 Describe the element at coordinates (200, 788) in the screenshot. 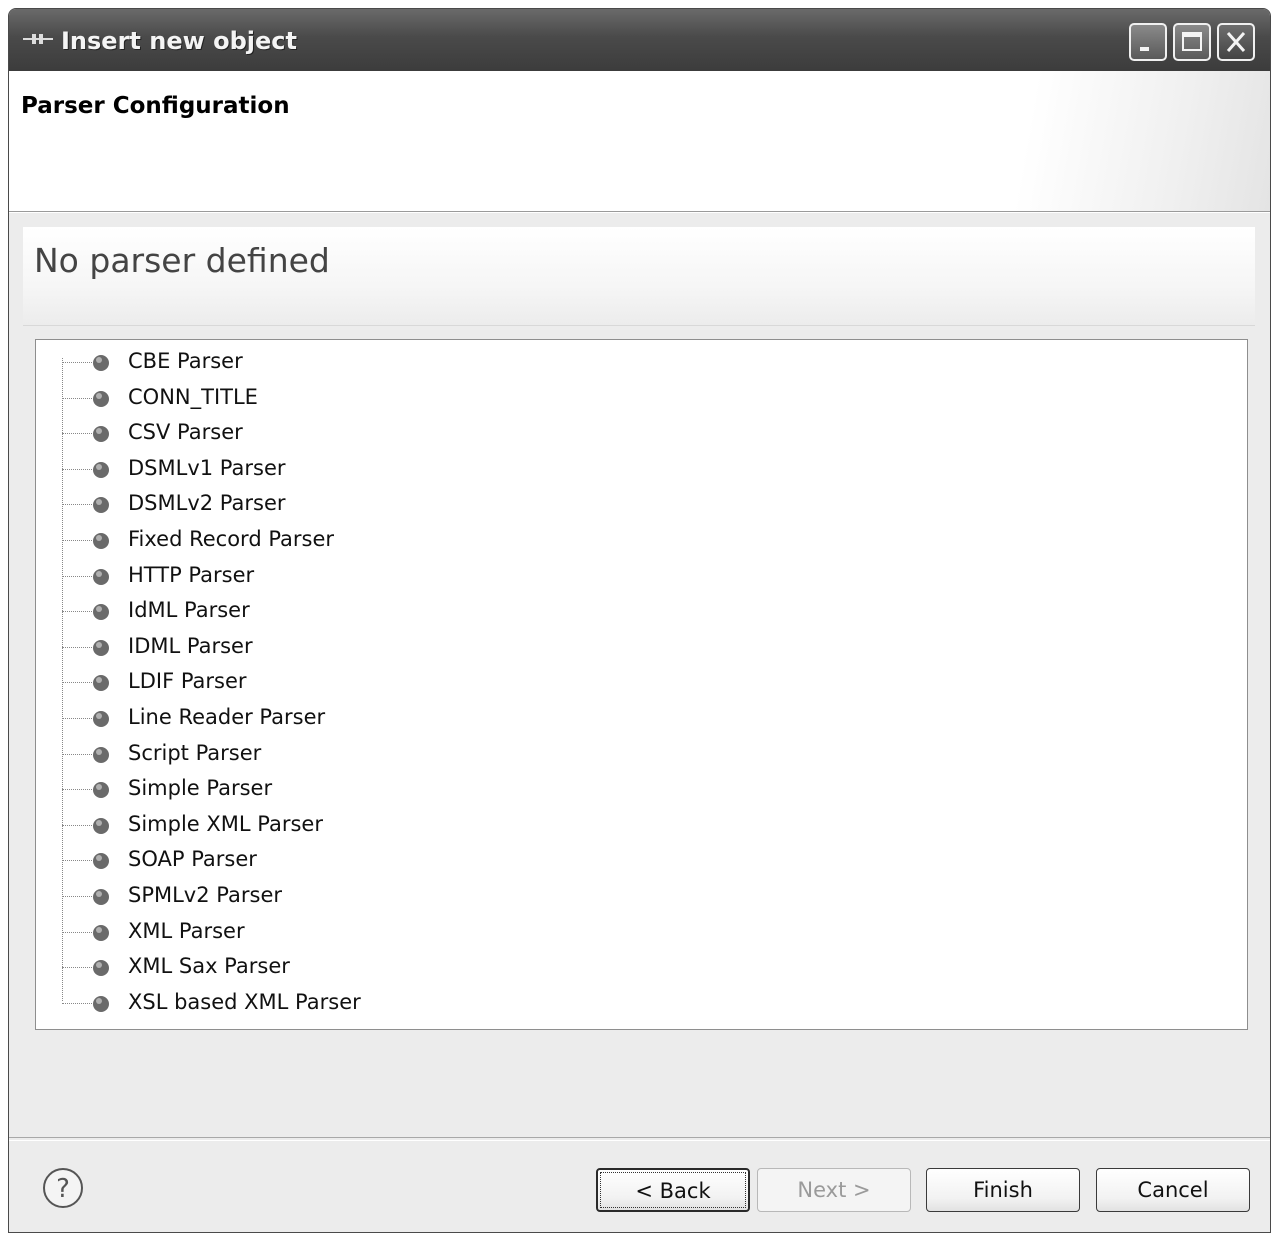

I see `tree-item-label: Simple Parser` at that location.